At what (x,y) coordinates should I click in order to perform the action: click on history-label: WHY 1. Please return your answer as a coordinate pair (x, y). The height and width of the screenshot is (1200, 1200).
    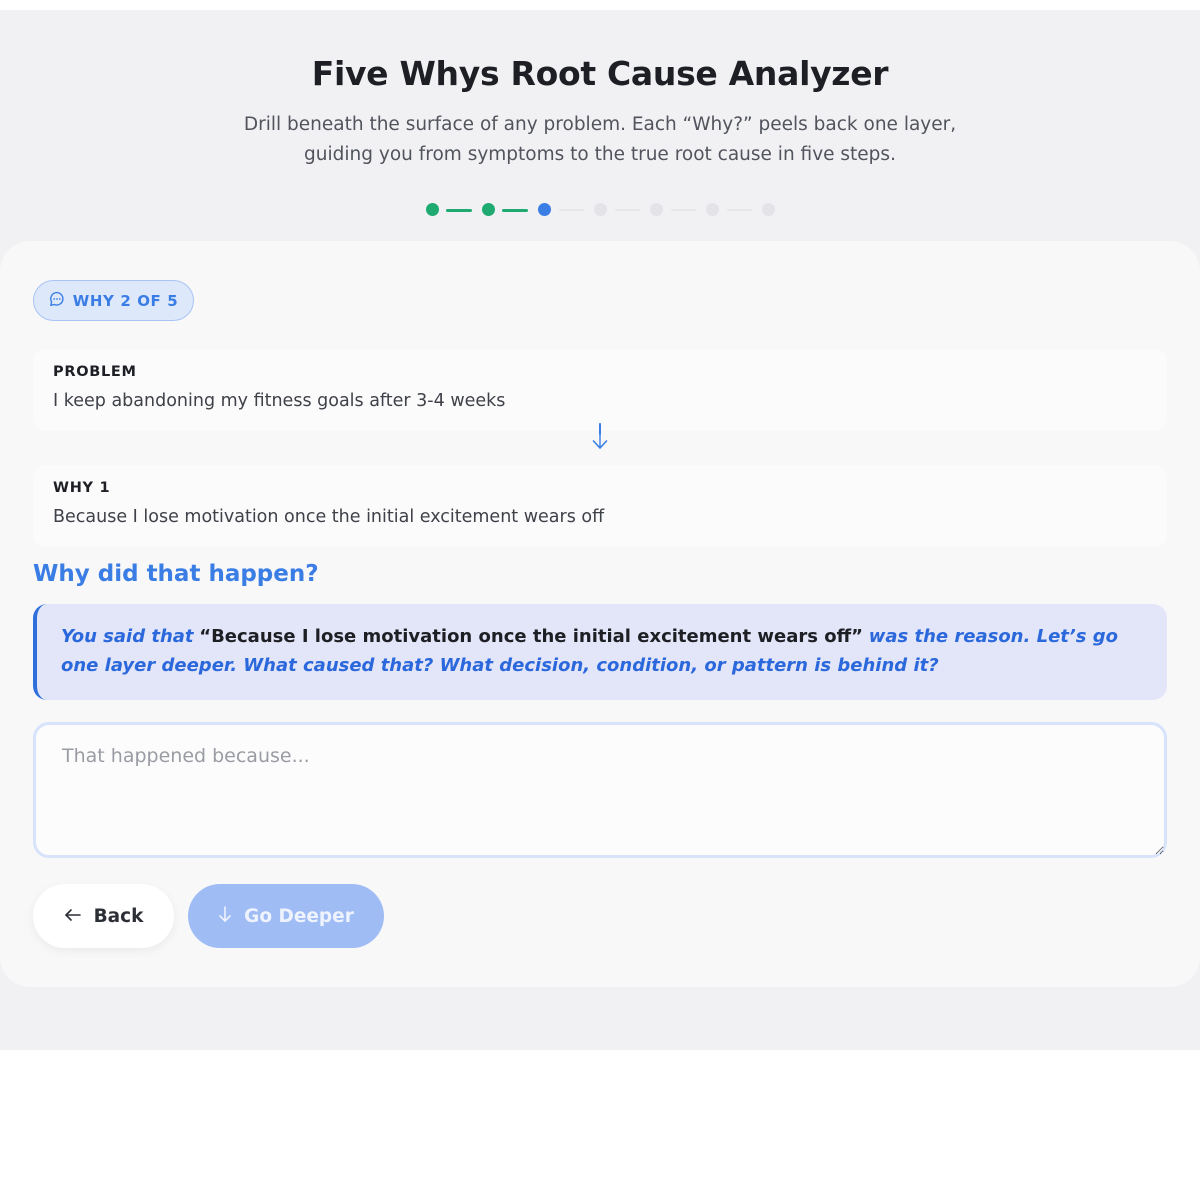
    Looking at the image, I should click on (82, 488).